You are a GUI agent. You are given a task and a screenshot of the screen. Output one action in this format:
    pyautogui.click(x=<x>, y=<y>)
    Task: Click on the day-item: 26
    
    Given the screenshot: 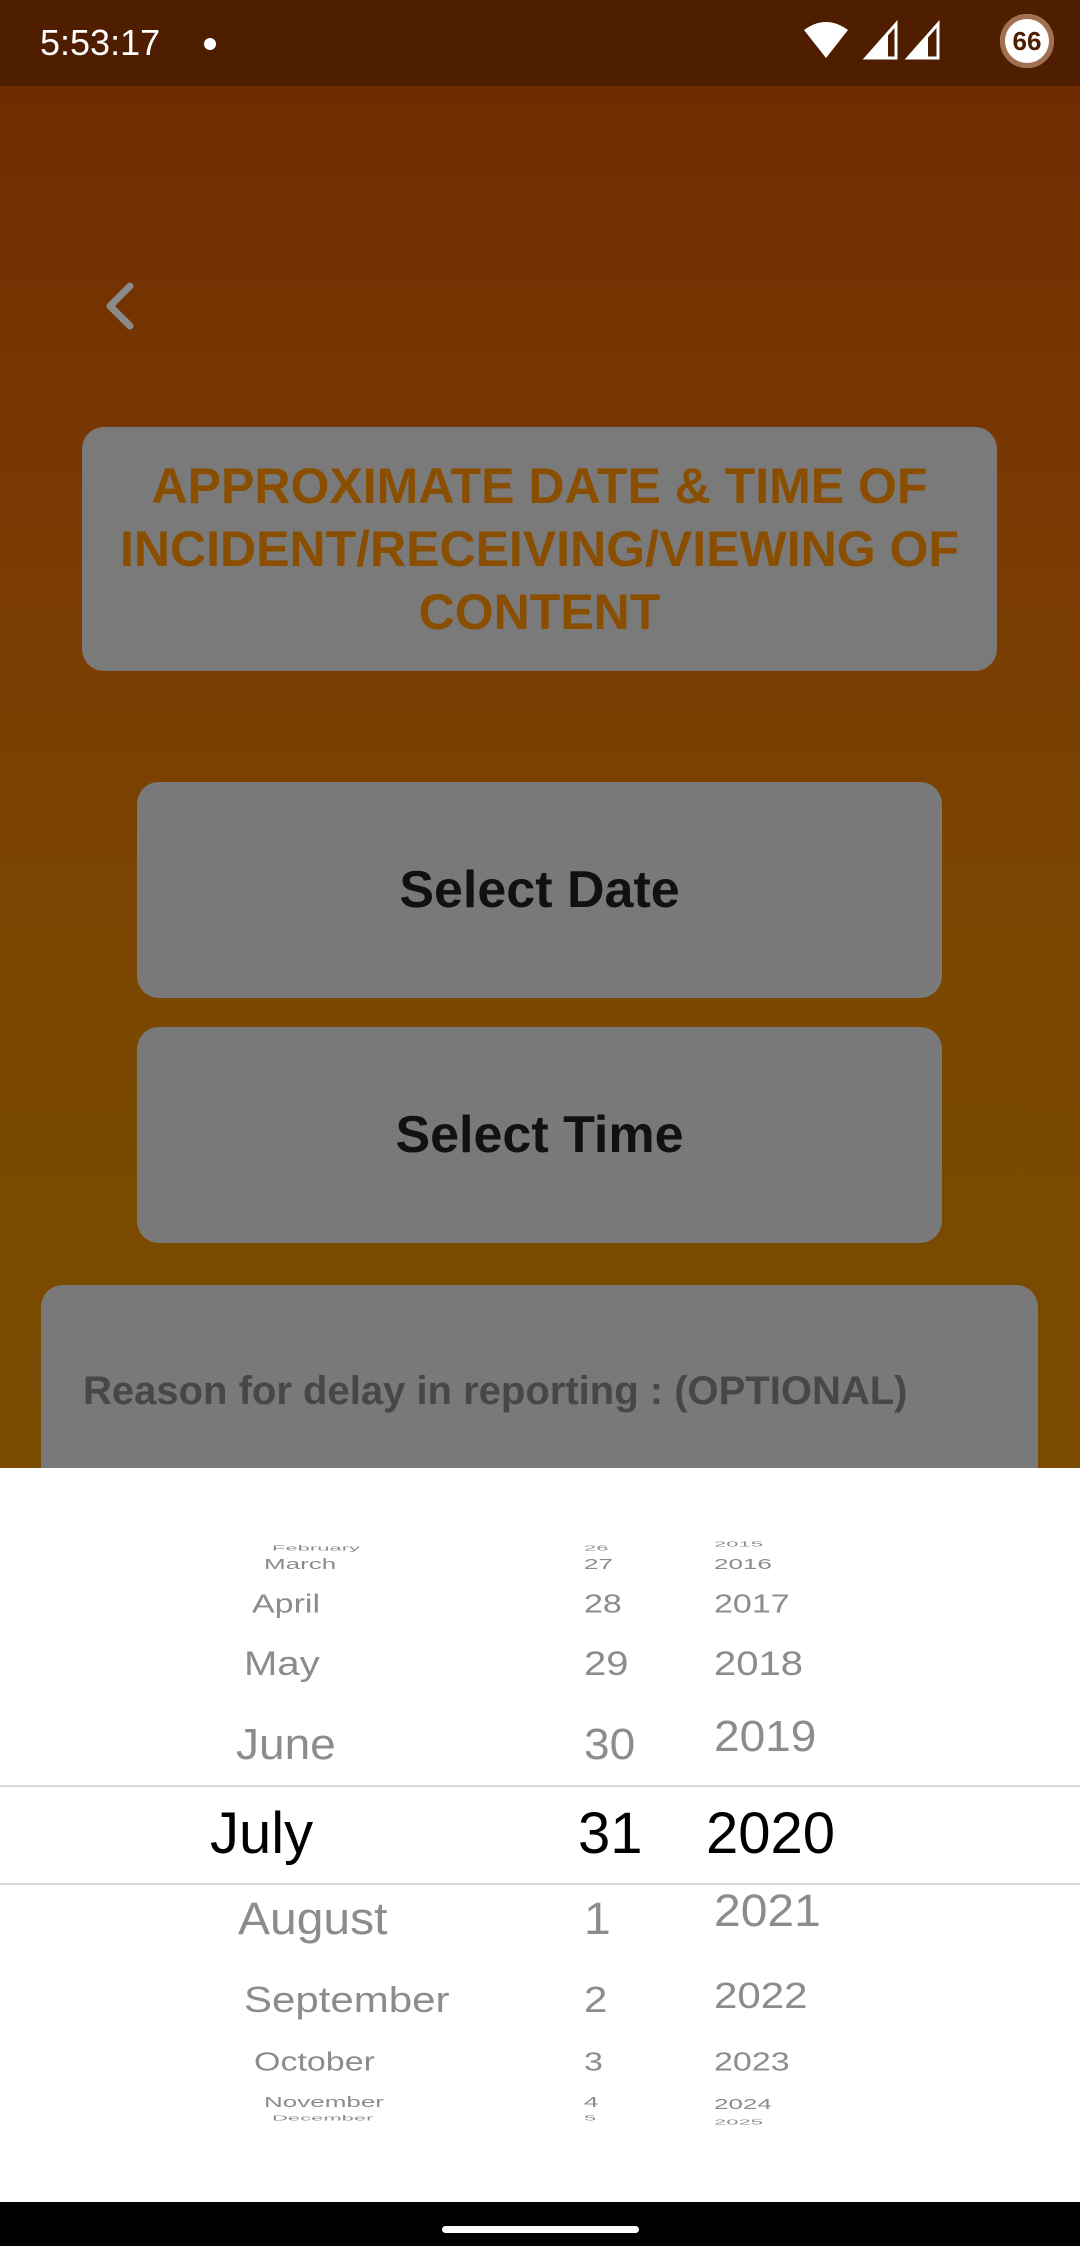 What is the action you would take?
    pyautogui.click(x=596, y=1548)
    